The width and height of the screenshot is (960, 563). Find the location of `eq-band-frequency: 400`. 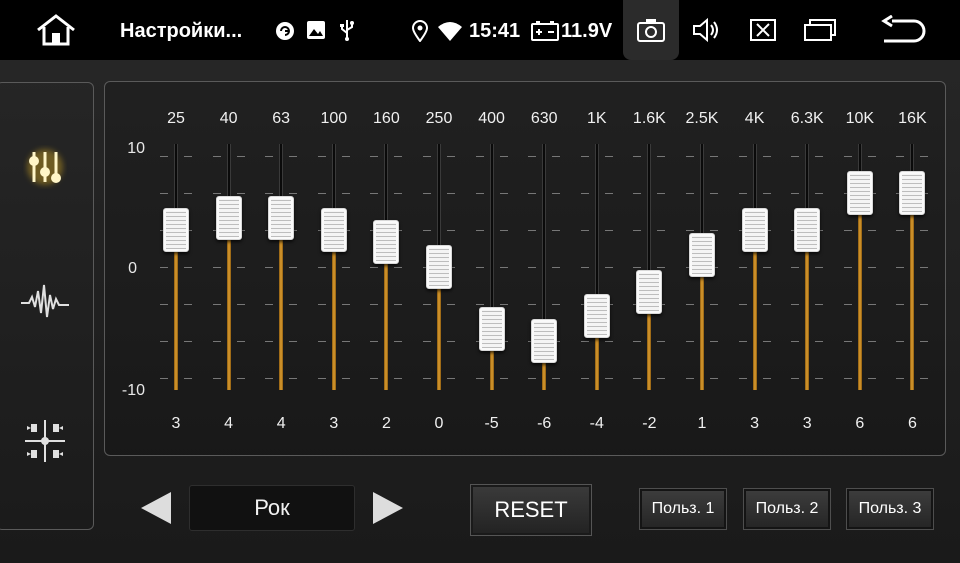

eq-band-frequency: 400 is located at coordinates (491, 118).